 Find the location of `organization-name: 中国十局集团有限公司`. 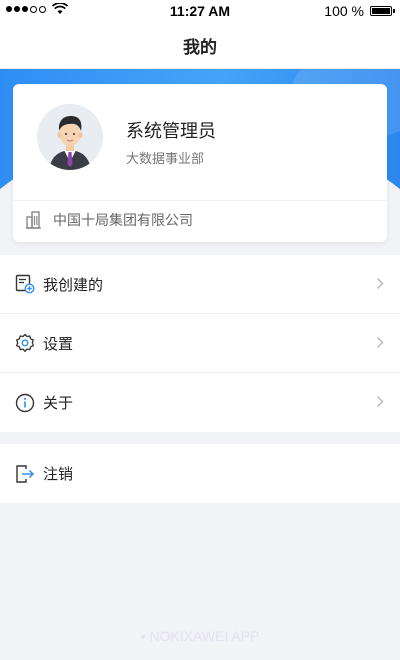

organization-name: 中国十局集团有限公司 is located at coordinates (123, 221).